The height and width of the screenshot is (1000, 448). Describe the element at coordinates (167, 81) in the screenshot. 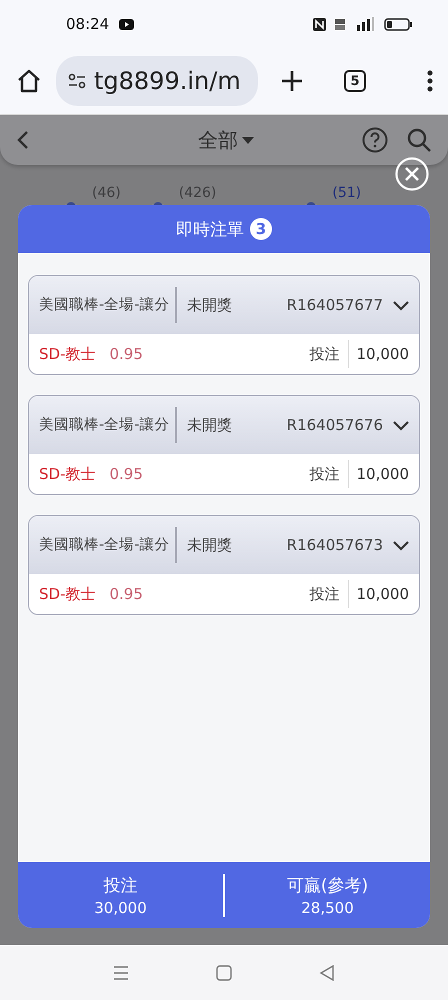

I see `url-text: tg8899.in/m` at that location.